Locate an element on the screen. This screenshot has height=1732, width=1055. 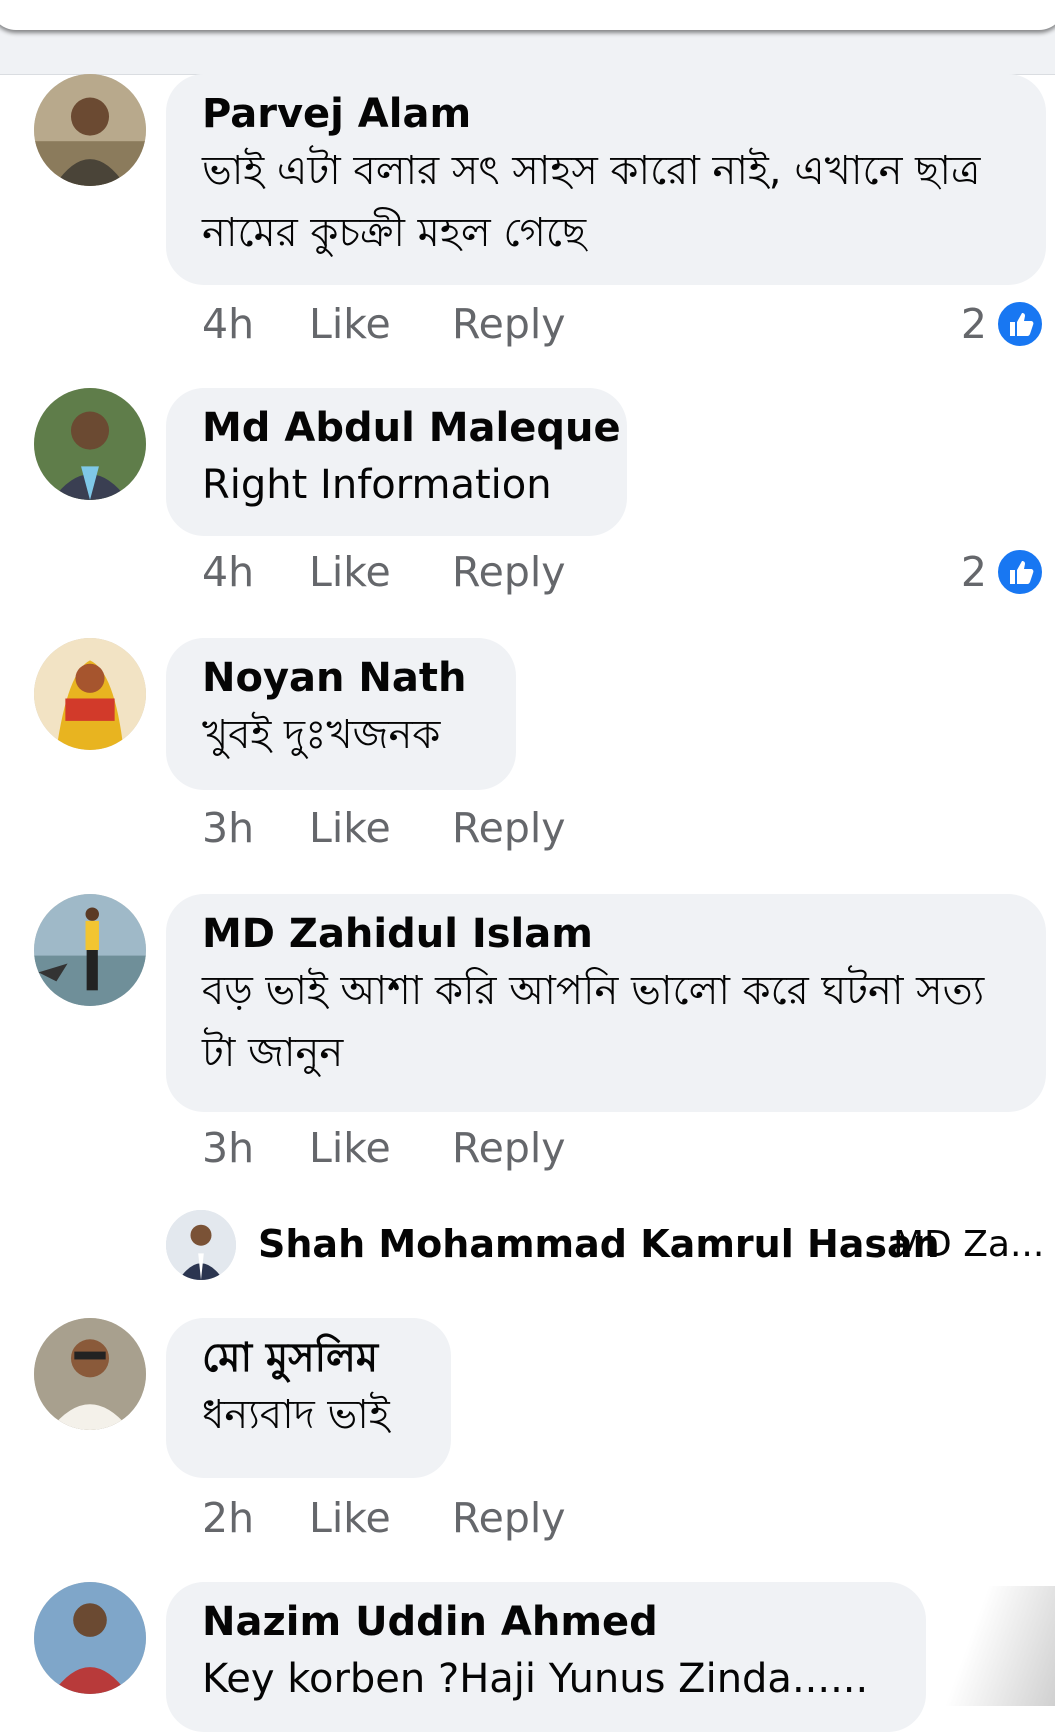
comment-author: Md Abdul Maleque is located at coordinates (411, 428).